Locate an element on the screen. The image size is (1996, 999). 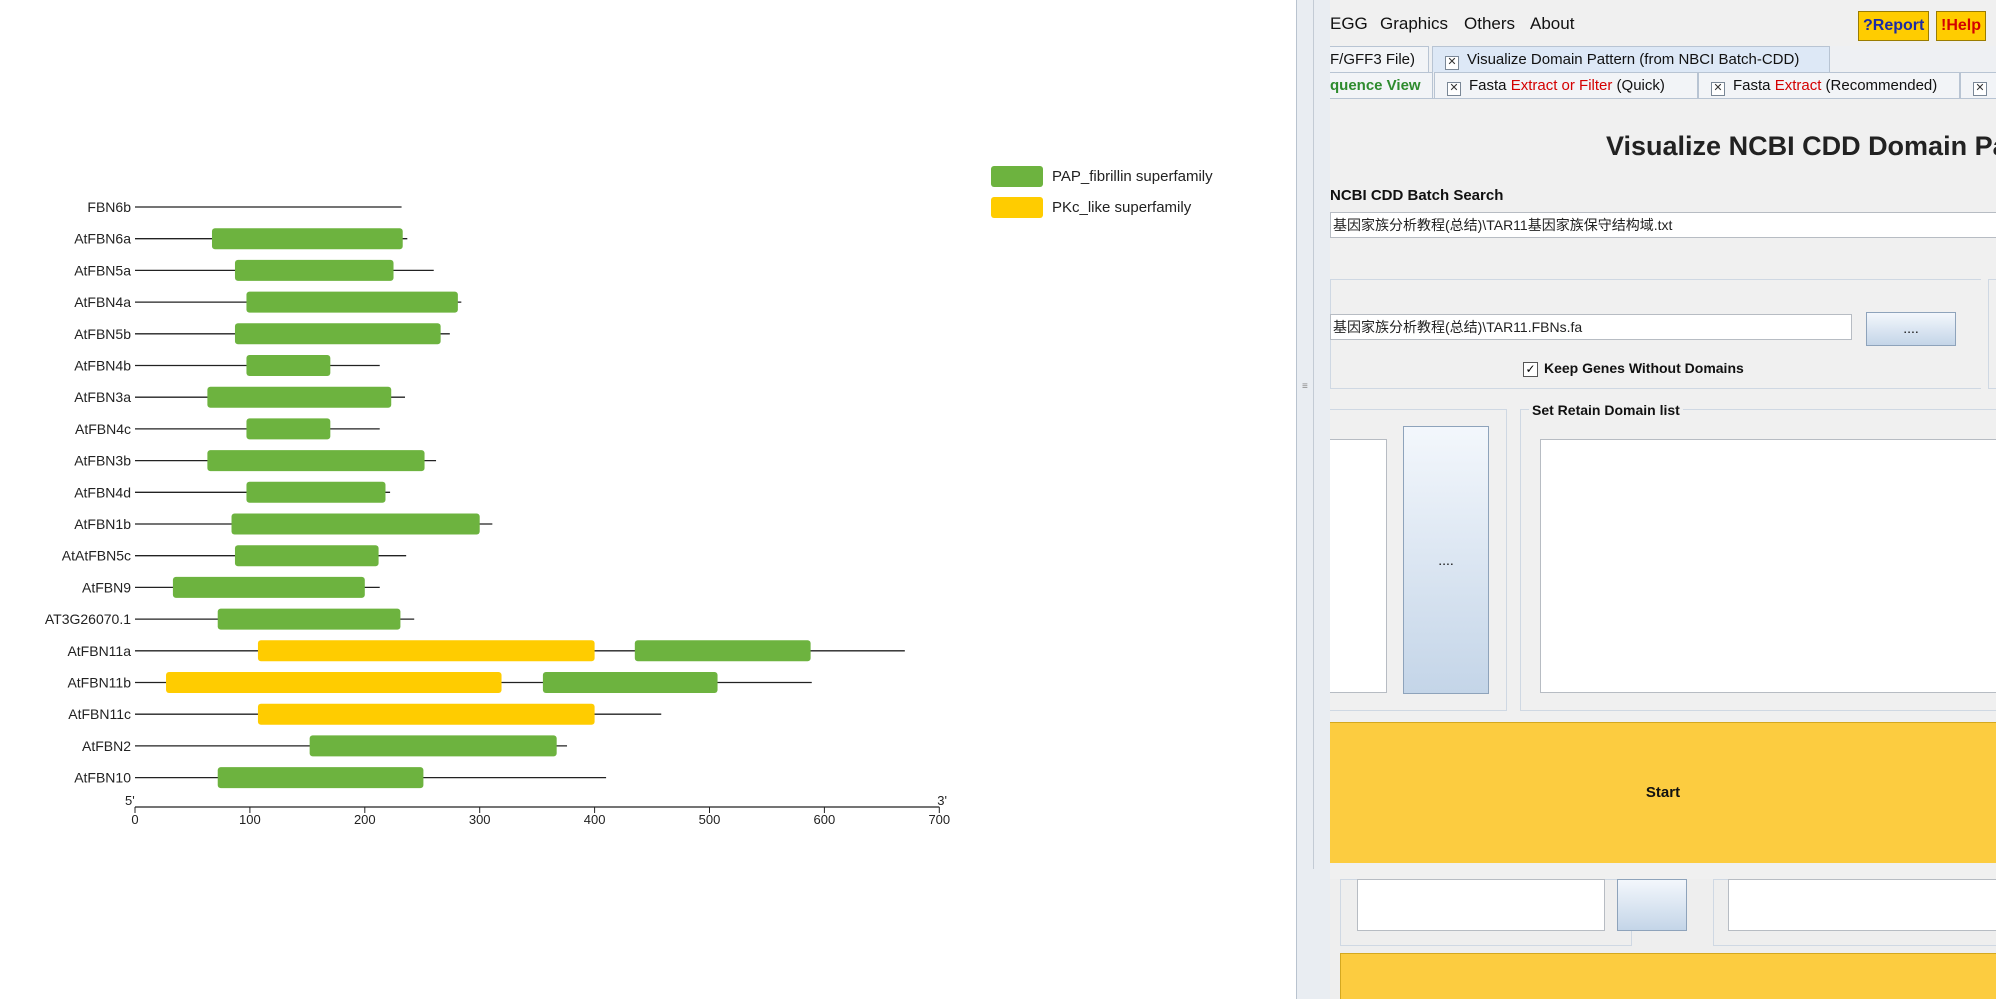
legend-entry: PKc_like superfamily is located at coordinates (1122, 207).